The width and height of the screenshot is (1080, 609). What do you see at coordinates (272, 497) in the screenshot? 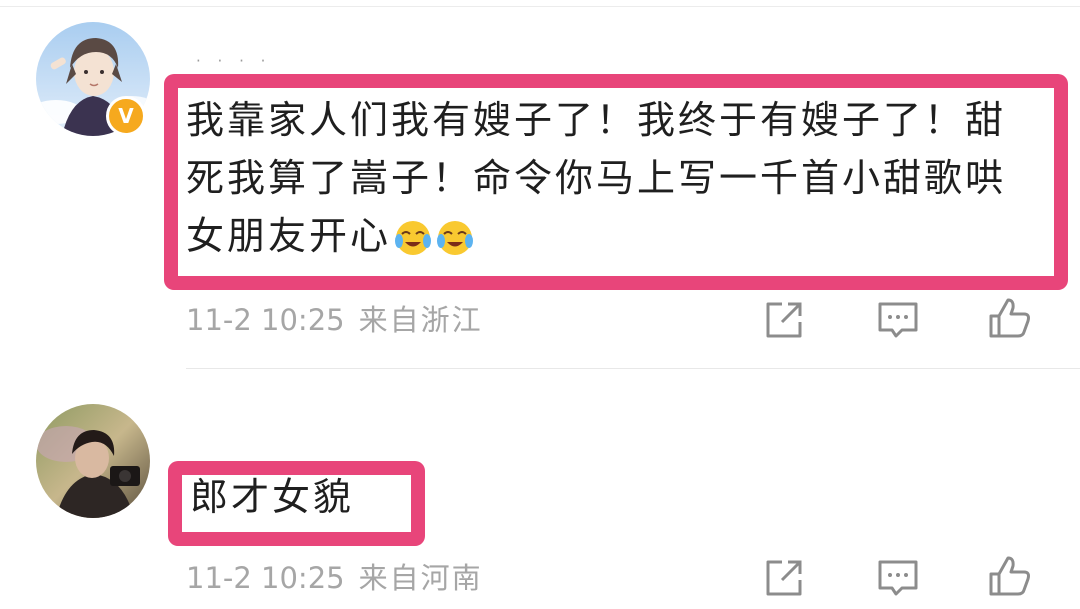
I see `comment-text-content: 郎才女貌` at bounding box center [272, 497].